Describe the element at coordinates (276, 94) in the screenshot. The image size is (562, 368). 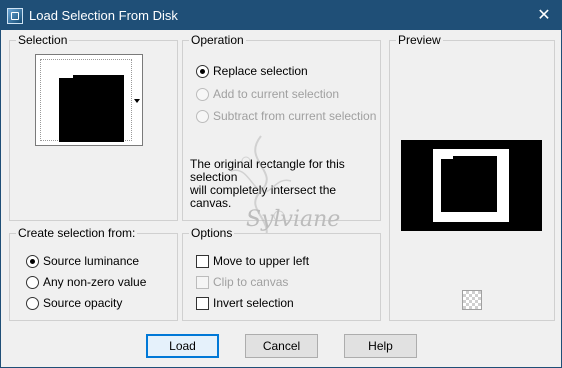
I see `radio-label: Add to current selection` at that location.